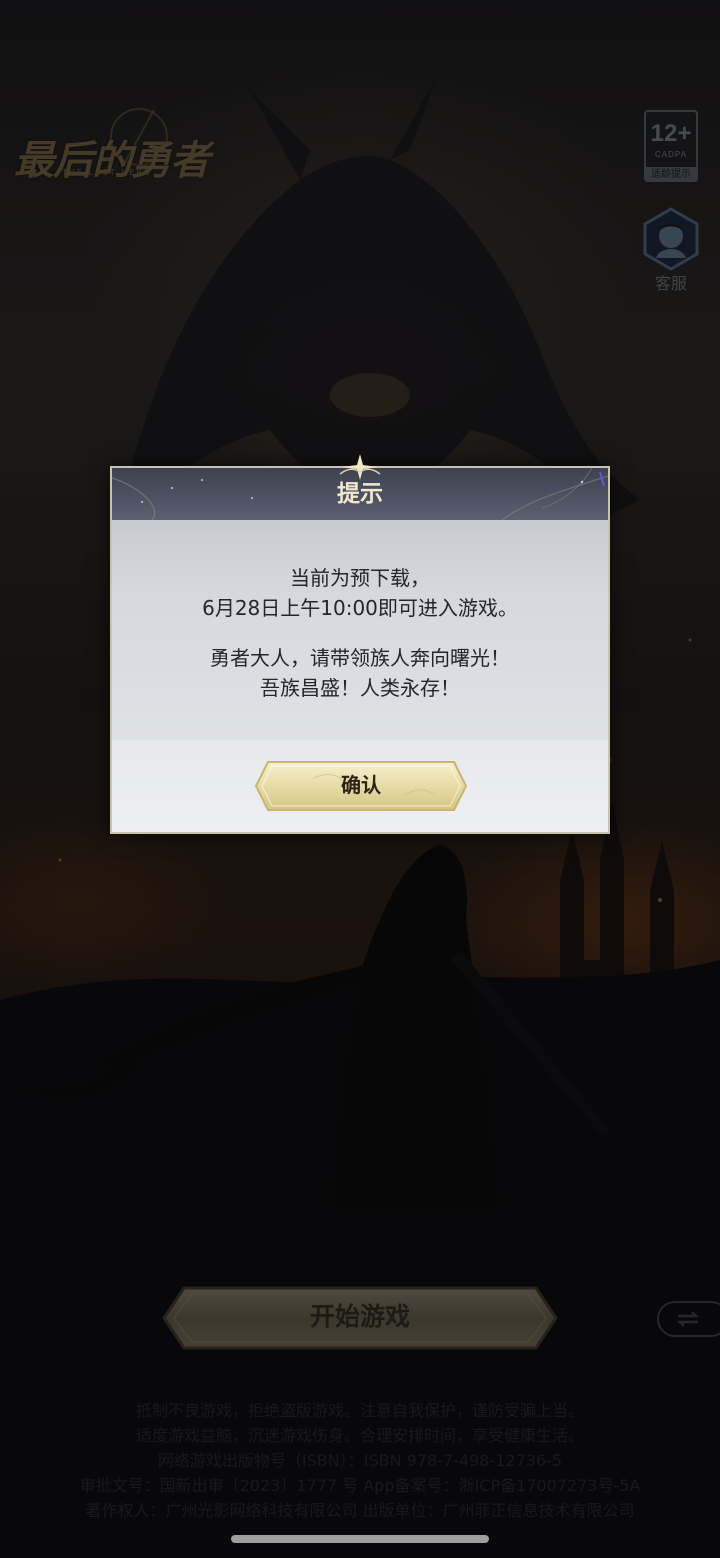 The width and height of the screenshot is (720, 1558). What do you see at coordinates (360, 658) in the screenshot?
I see `dialog-message-line: 勇者大人，请带领族人奔向曙光！` at bounding box center [360, 658].